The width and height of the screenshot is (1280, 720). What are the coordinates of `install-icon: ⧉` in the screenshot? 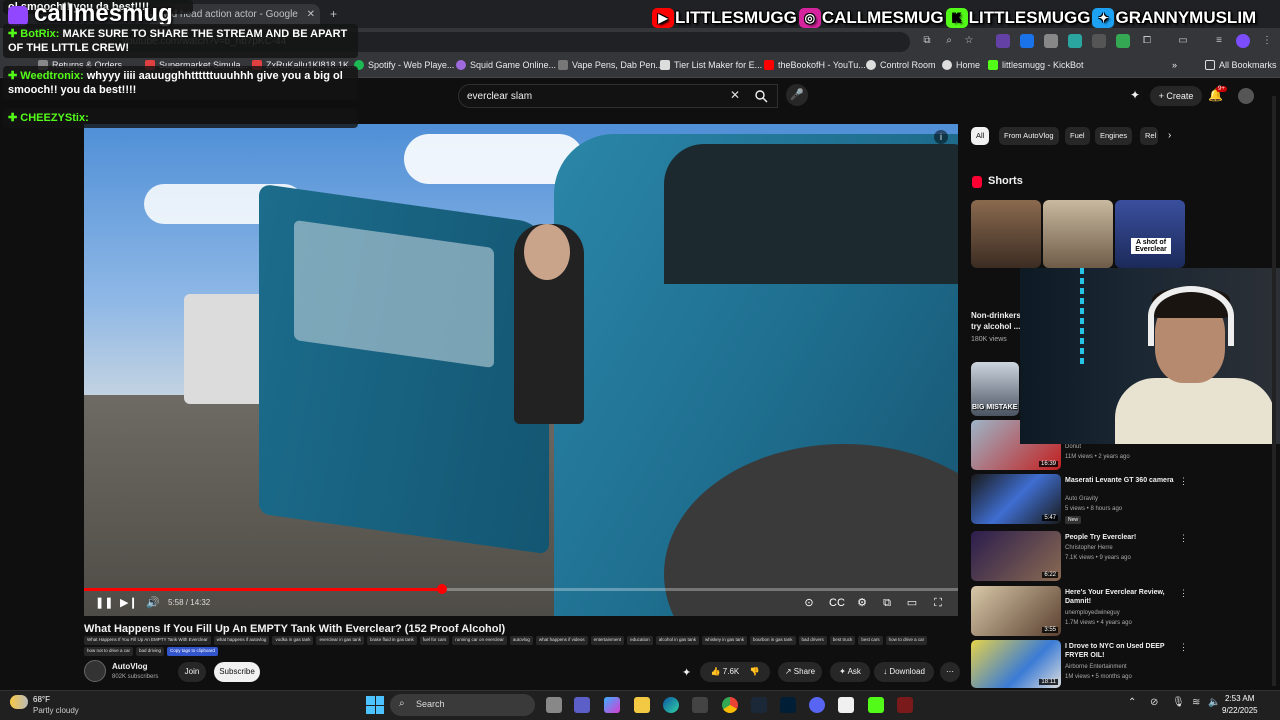 It's located at (927, 41).